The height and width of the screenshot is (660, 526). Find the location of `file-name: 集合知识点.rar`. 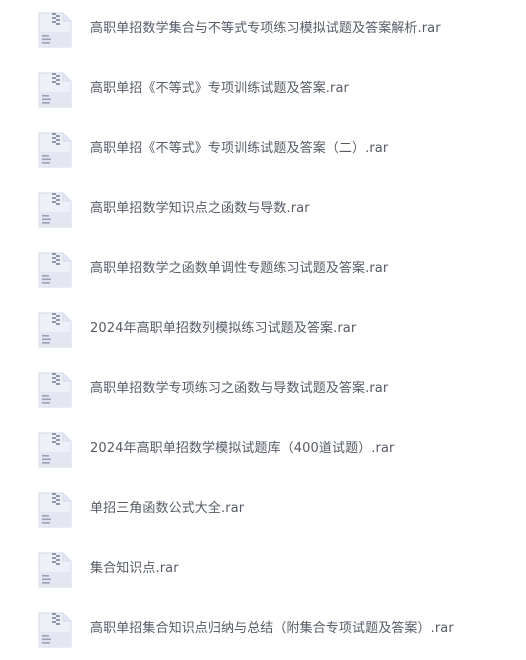

file-name: 集合知识点.rar is located at coordinates (134, 569).